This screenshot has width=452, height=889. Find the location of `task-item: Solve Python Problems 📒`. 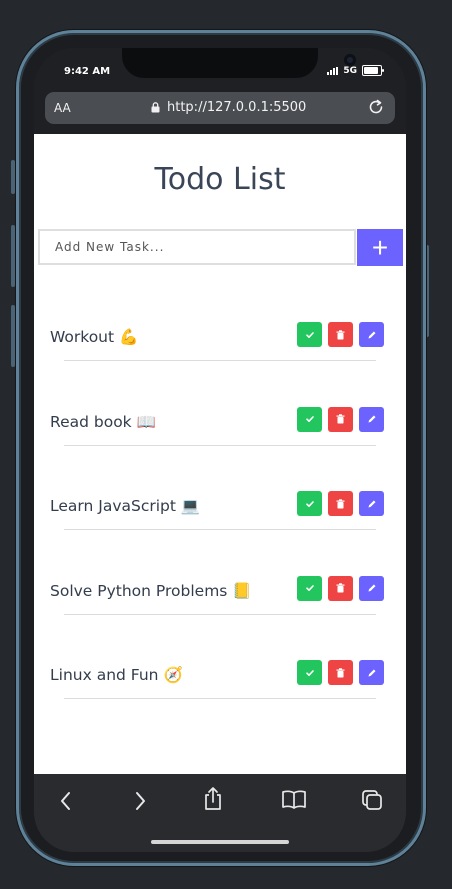

task-item: Solve Python Problems 📒 is located at coordinates (220, 595).